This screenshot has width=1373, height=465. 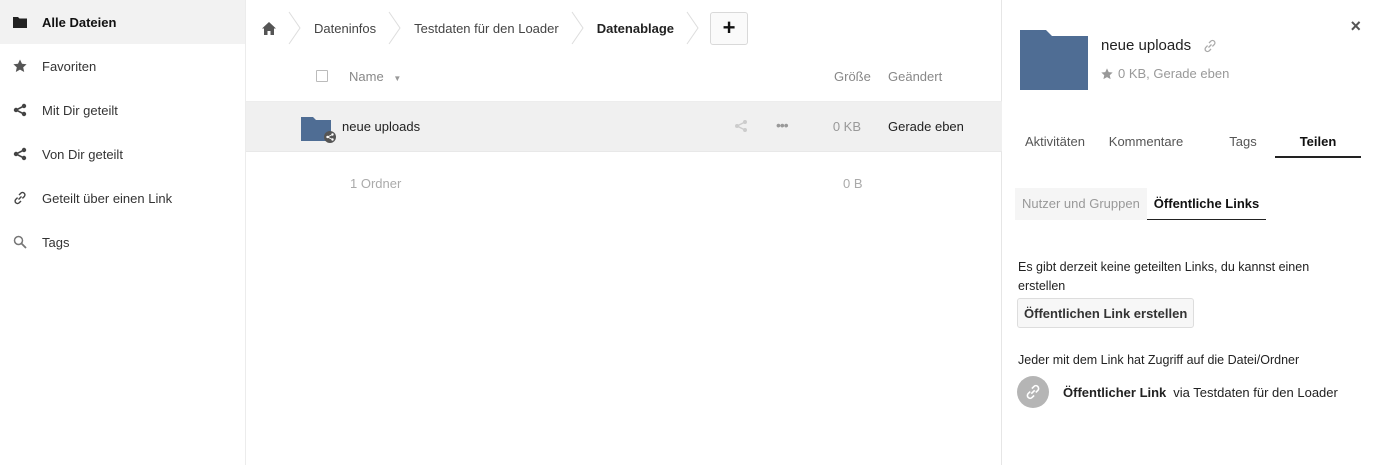 I want to click on file-size: 0 KB, so click(x=846, y=126).